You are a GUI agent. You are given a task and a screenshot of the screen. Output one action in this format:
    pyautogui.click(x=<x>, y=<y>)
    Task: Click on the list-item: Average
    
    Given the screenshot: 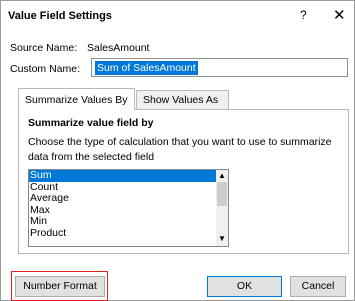 What is the action you would take?
    pyautogui.click(x=123, y=198)
    